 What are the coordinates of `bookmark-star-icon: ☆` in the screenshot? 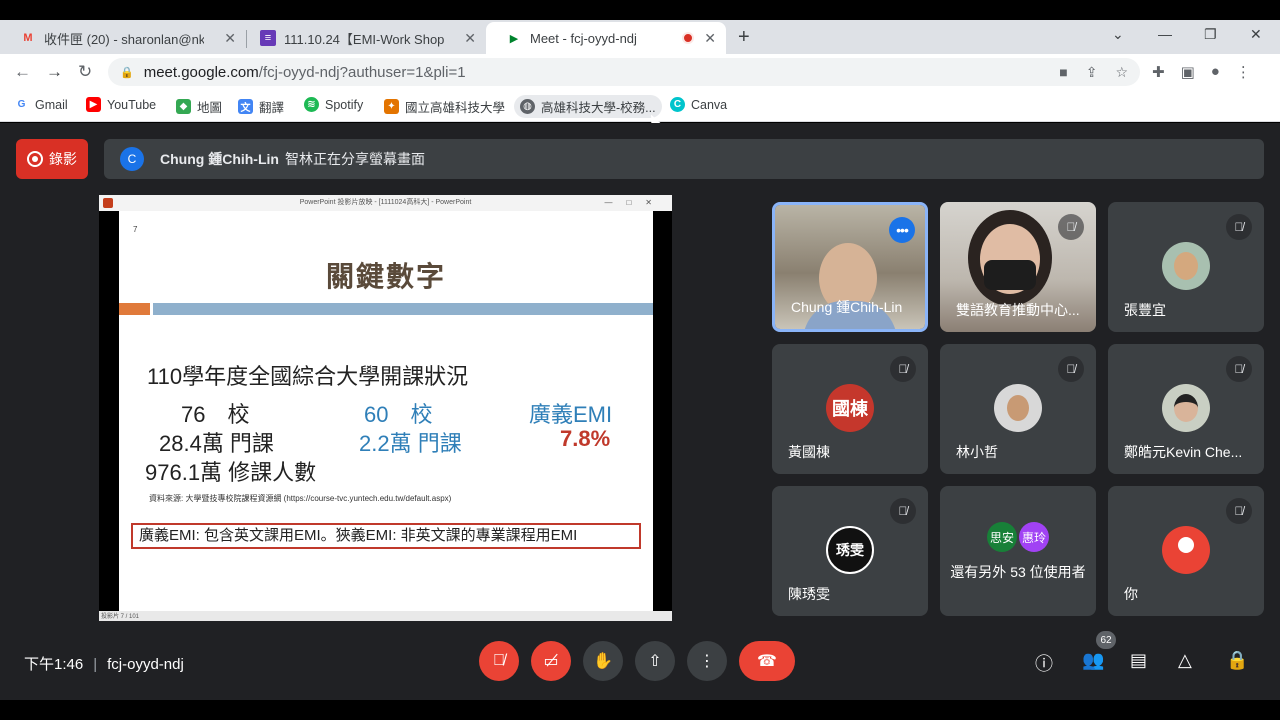 It's located at (1121, 72).